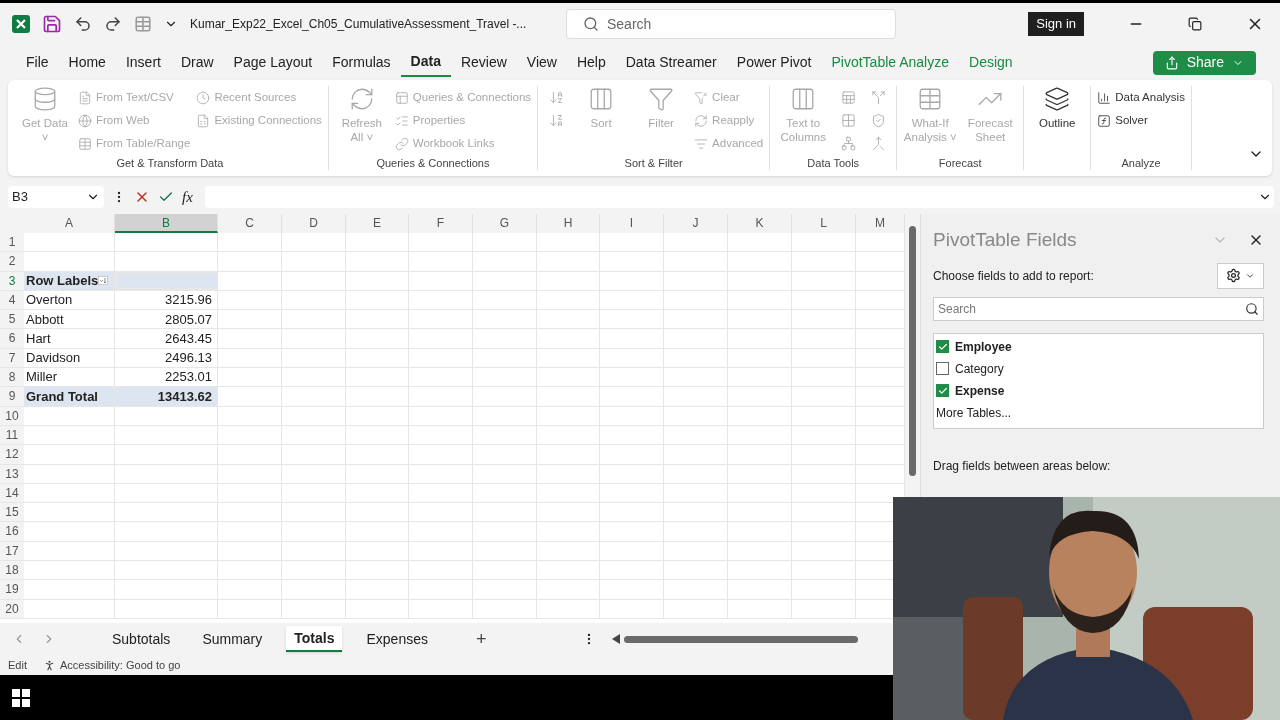  What do you see at coordinates (481, 639) in the screenshot?
I see `add-sheet-button: +` at bounding box center [481, 639].